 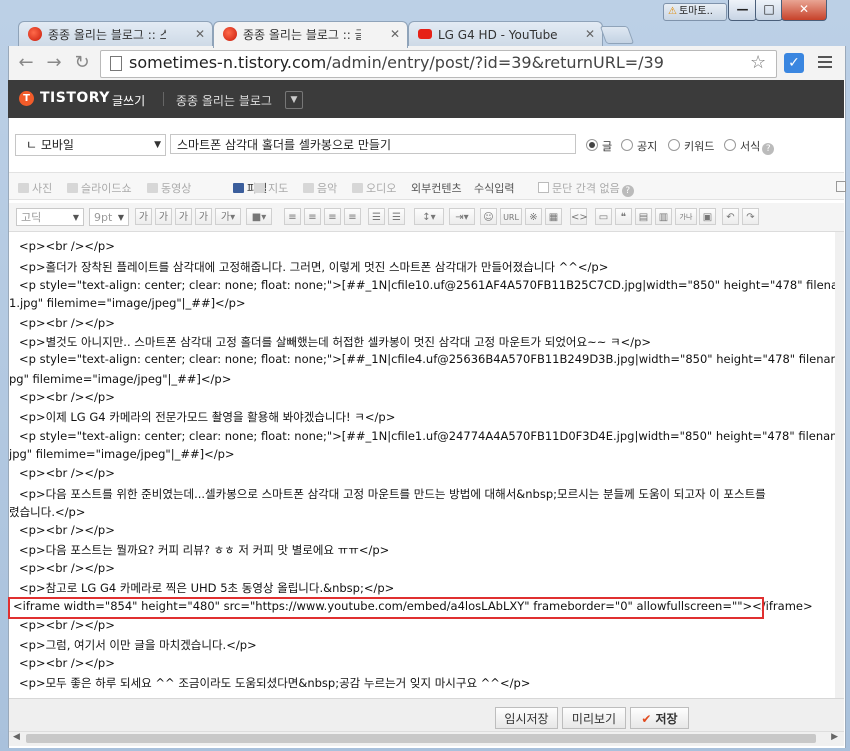 I want to click on attach-map-button: 지도, so click(x=271, y=188).